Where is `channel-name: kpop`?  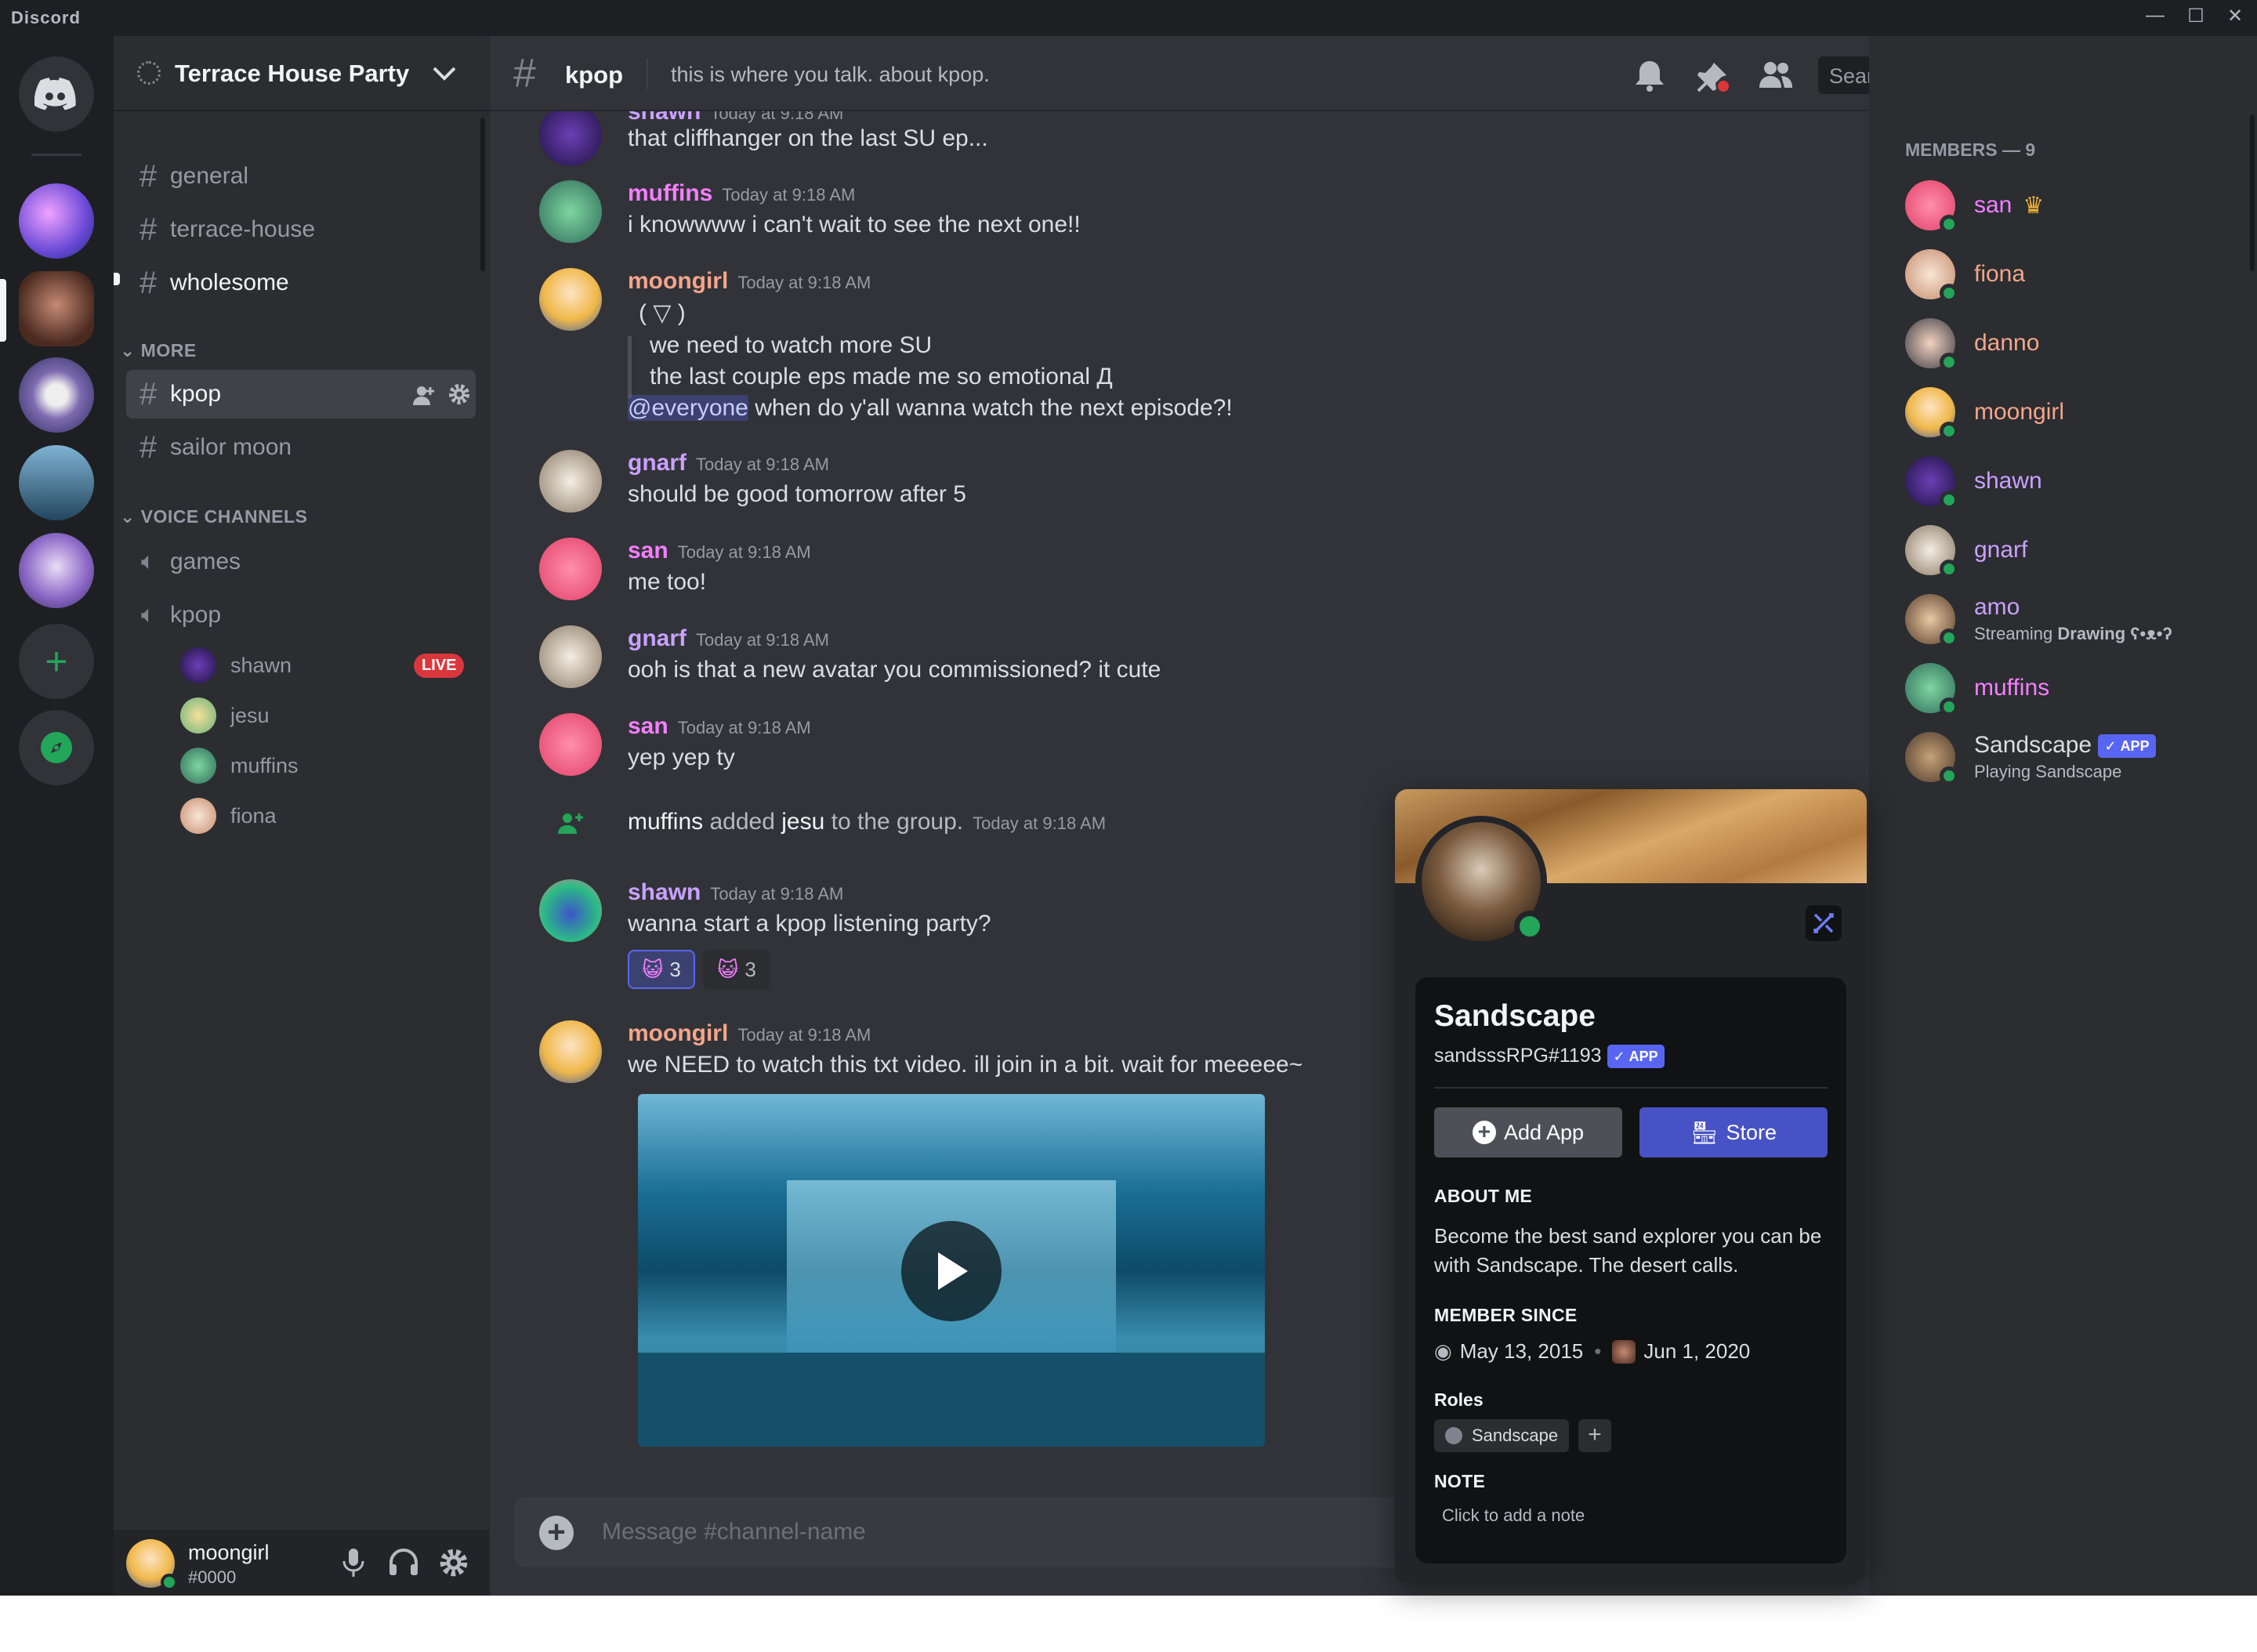 channel-name: kpop is located at coordinates (594, 75).